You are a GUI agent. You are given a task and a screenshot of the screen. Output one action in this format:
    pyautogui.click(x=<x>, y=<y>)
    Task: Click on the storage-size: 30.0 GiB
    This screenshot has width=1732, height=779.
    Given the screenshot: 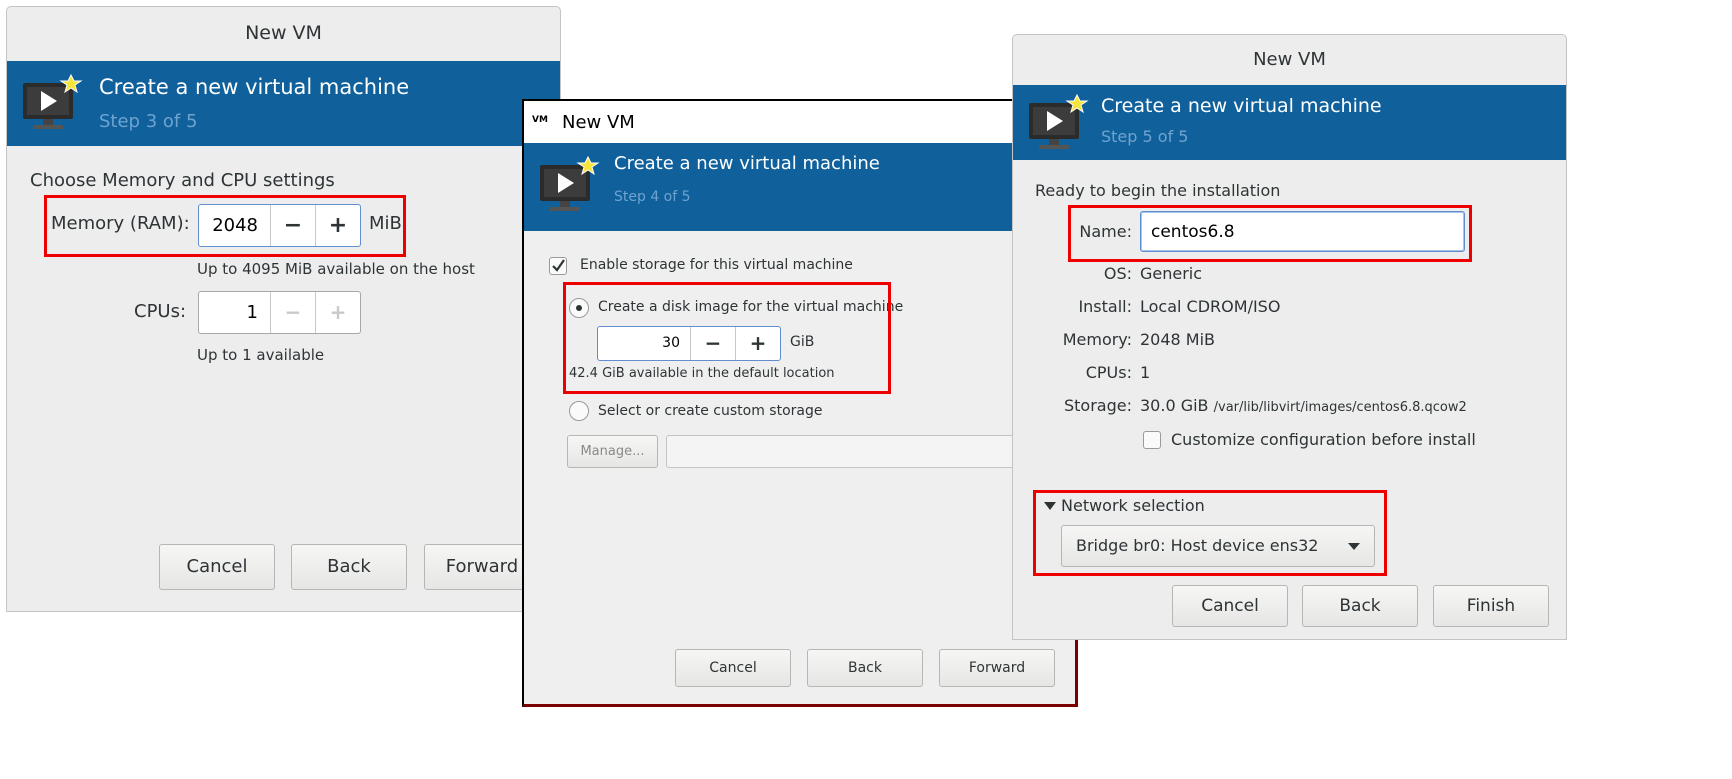 What is the action you would take?
    pyautogui.click(x=1174, y=405)
    